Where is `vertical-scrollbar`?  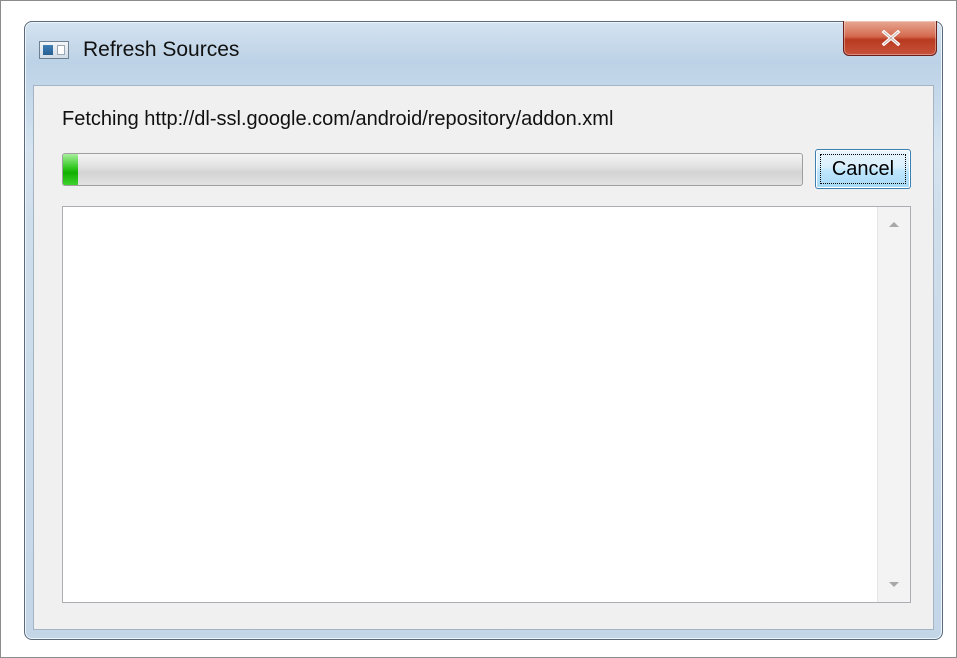 vertical-scrollbar is located at coordinates (893, 404).